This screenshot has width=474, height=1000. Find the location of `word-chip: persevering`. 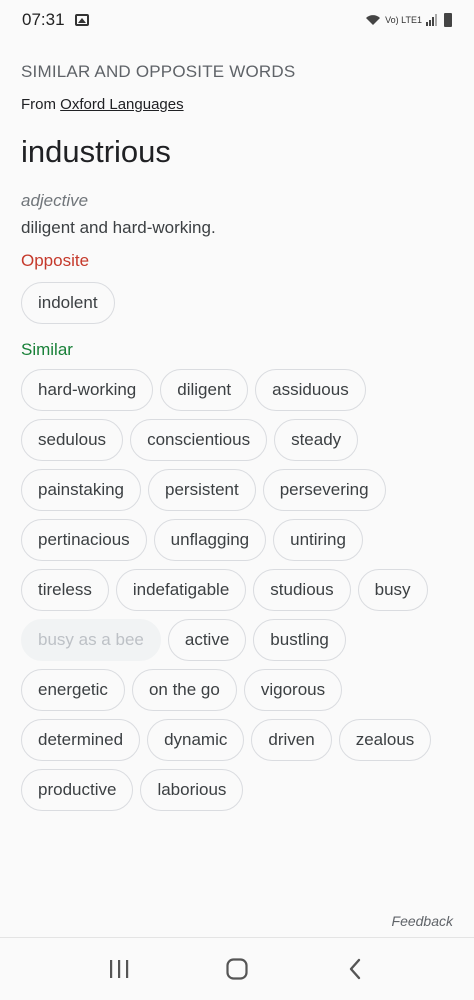

word-chip: persevering is located at coordinates (324, 490).